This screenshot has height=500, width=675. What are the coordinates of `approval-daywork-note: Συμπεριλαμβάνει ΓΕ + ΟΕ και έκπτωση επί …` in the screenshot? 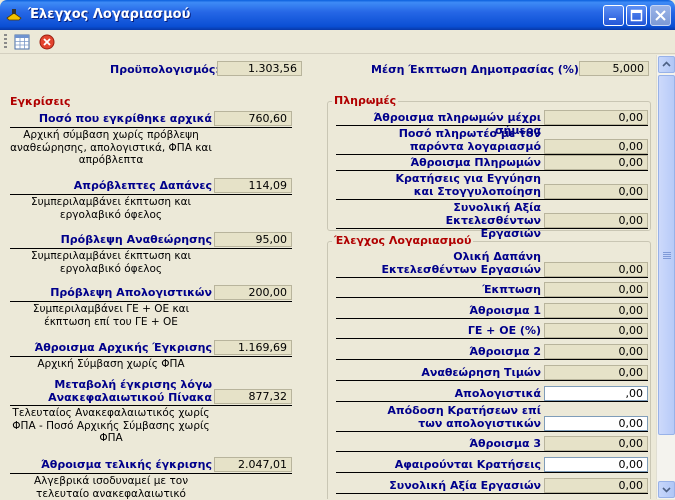 It's located at (111, 315).